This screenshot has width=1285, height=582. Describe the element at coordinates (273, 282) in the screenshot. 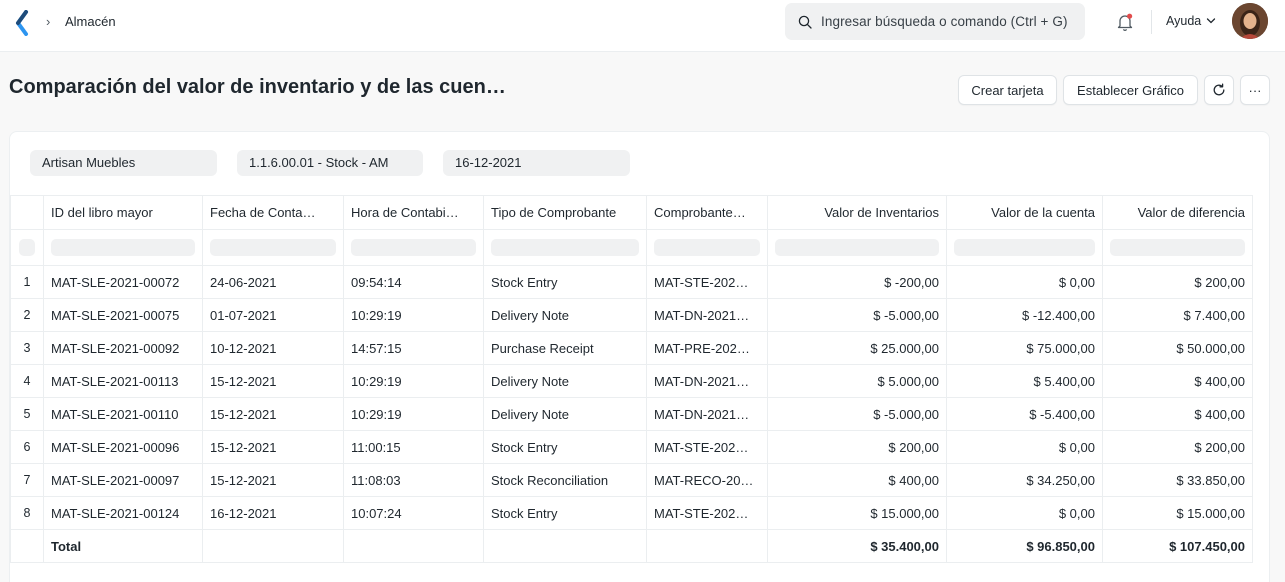

I see `posting-date-cell: 24-06-2021` at that location.